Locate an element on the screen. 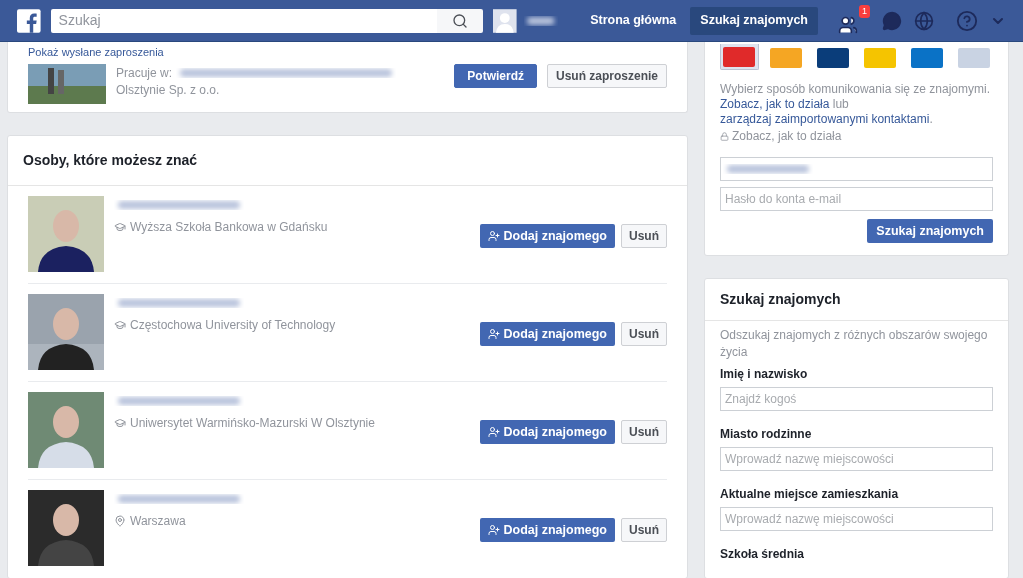 Image resolution: width=1023 pixels, height=578 pixels. confirm-button: Potwierdź is located at coordinates (495, 76).